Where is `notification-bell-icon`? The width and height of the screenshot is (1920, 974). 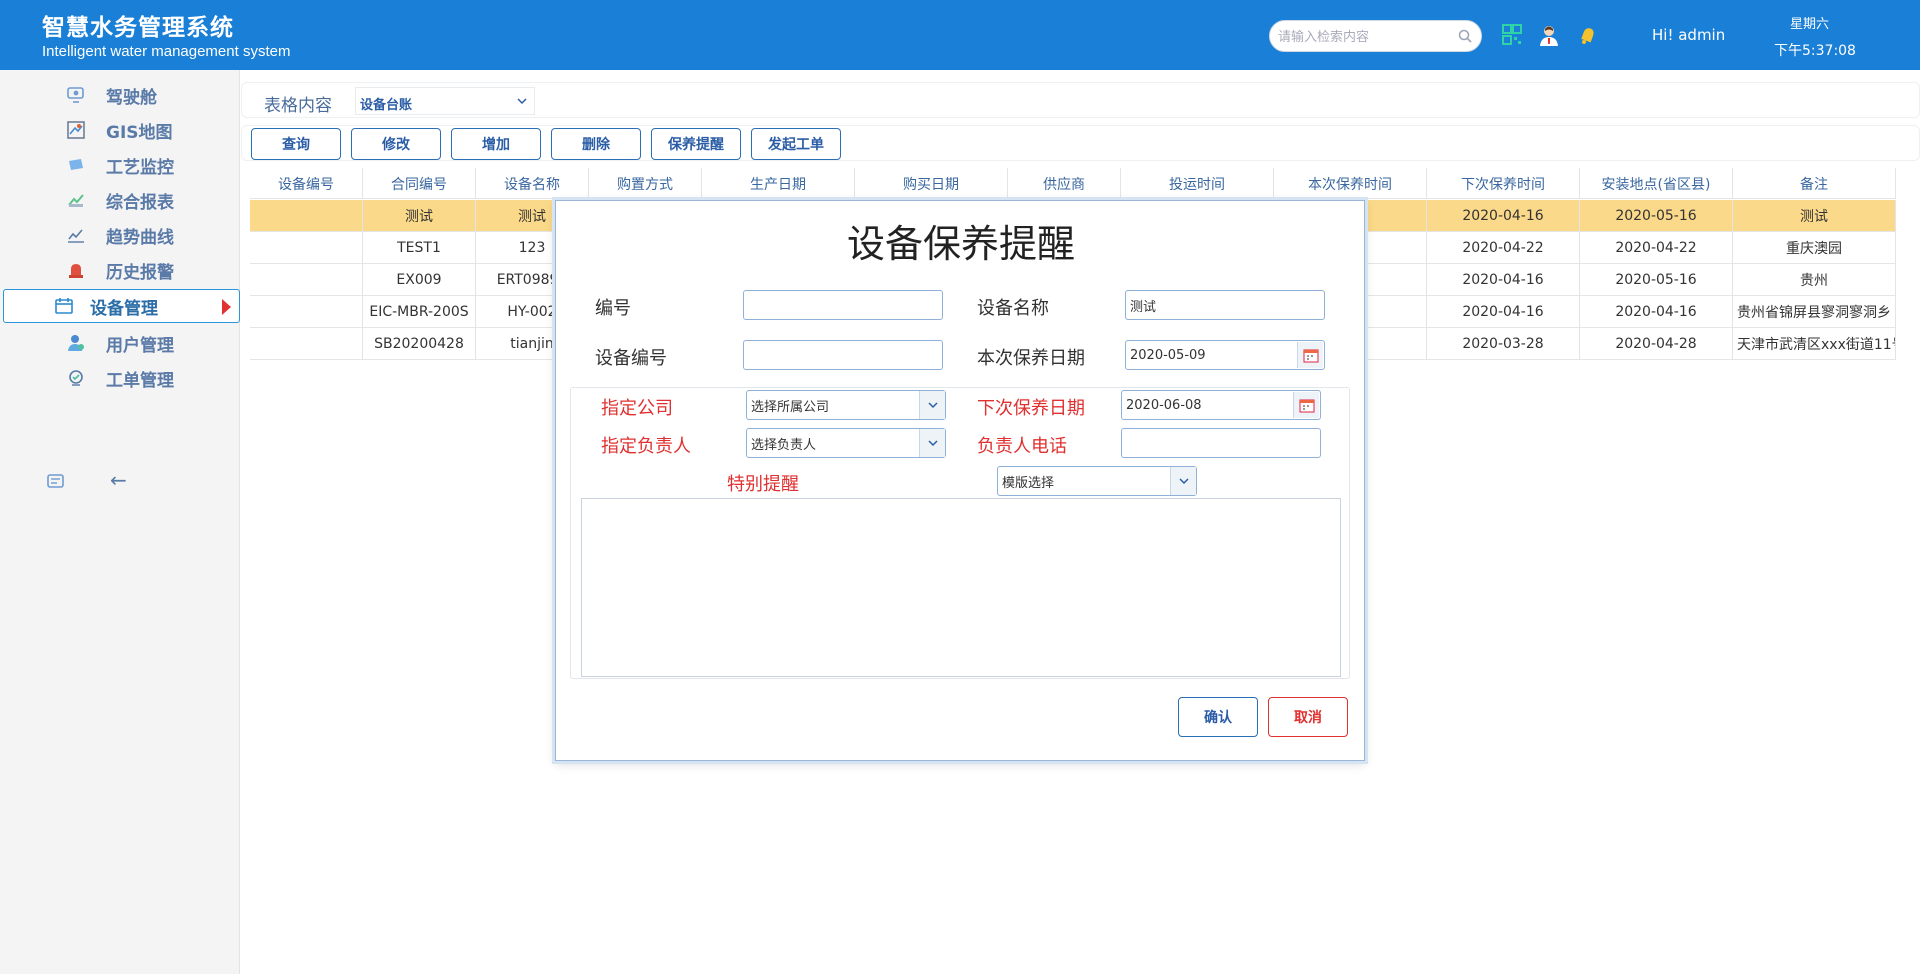
notification-bell-icon is located at coordinates (1588, 35).